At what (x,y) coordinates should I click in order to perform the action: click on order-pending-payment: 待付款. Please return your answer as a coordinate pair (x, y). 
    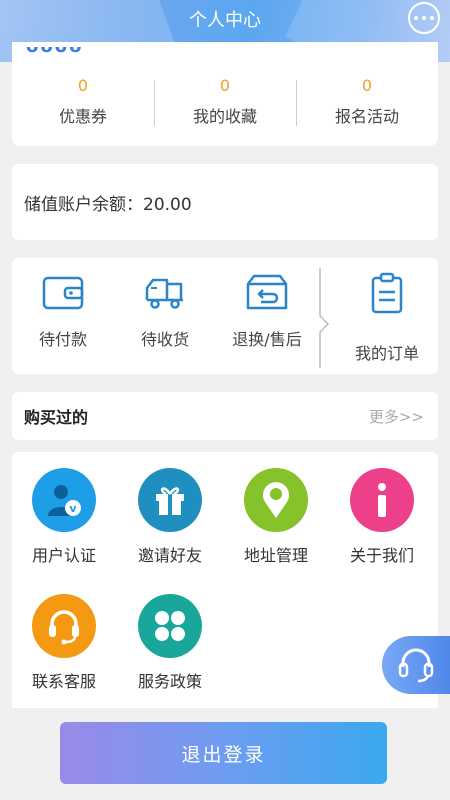
    Looking at the image, I should click on (63, 316).